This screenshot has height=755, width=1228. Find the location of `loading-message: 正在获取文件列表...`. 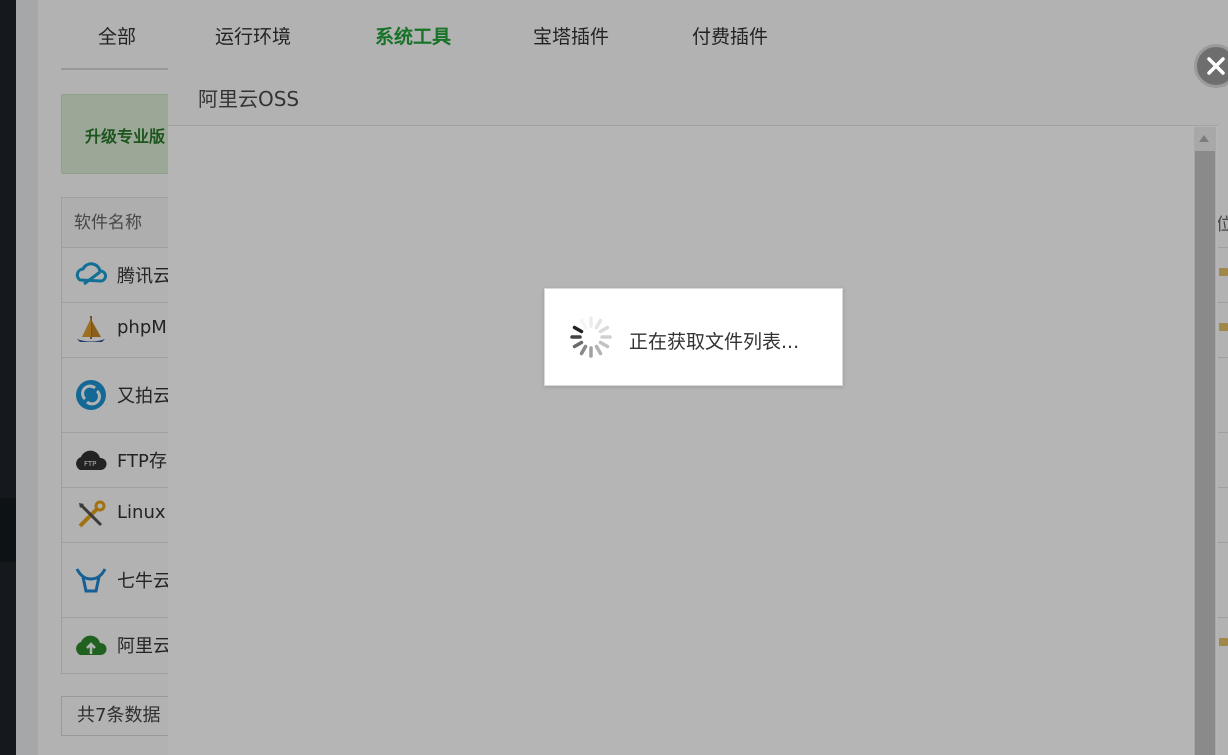

loading-message: 正在获取文件列表... is located at coordinates (714, 342).